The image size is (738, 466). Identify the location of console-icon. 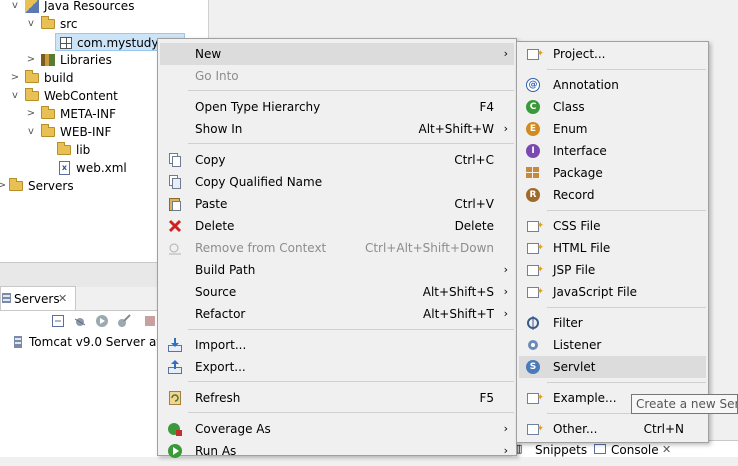
(600, 449).